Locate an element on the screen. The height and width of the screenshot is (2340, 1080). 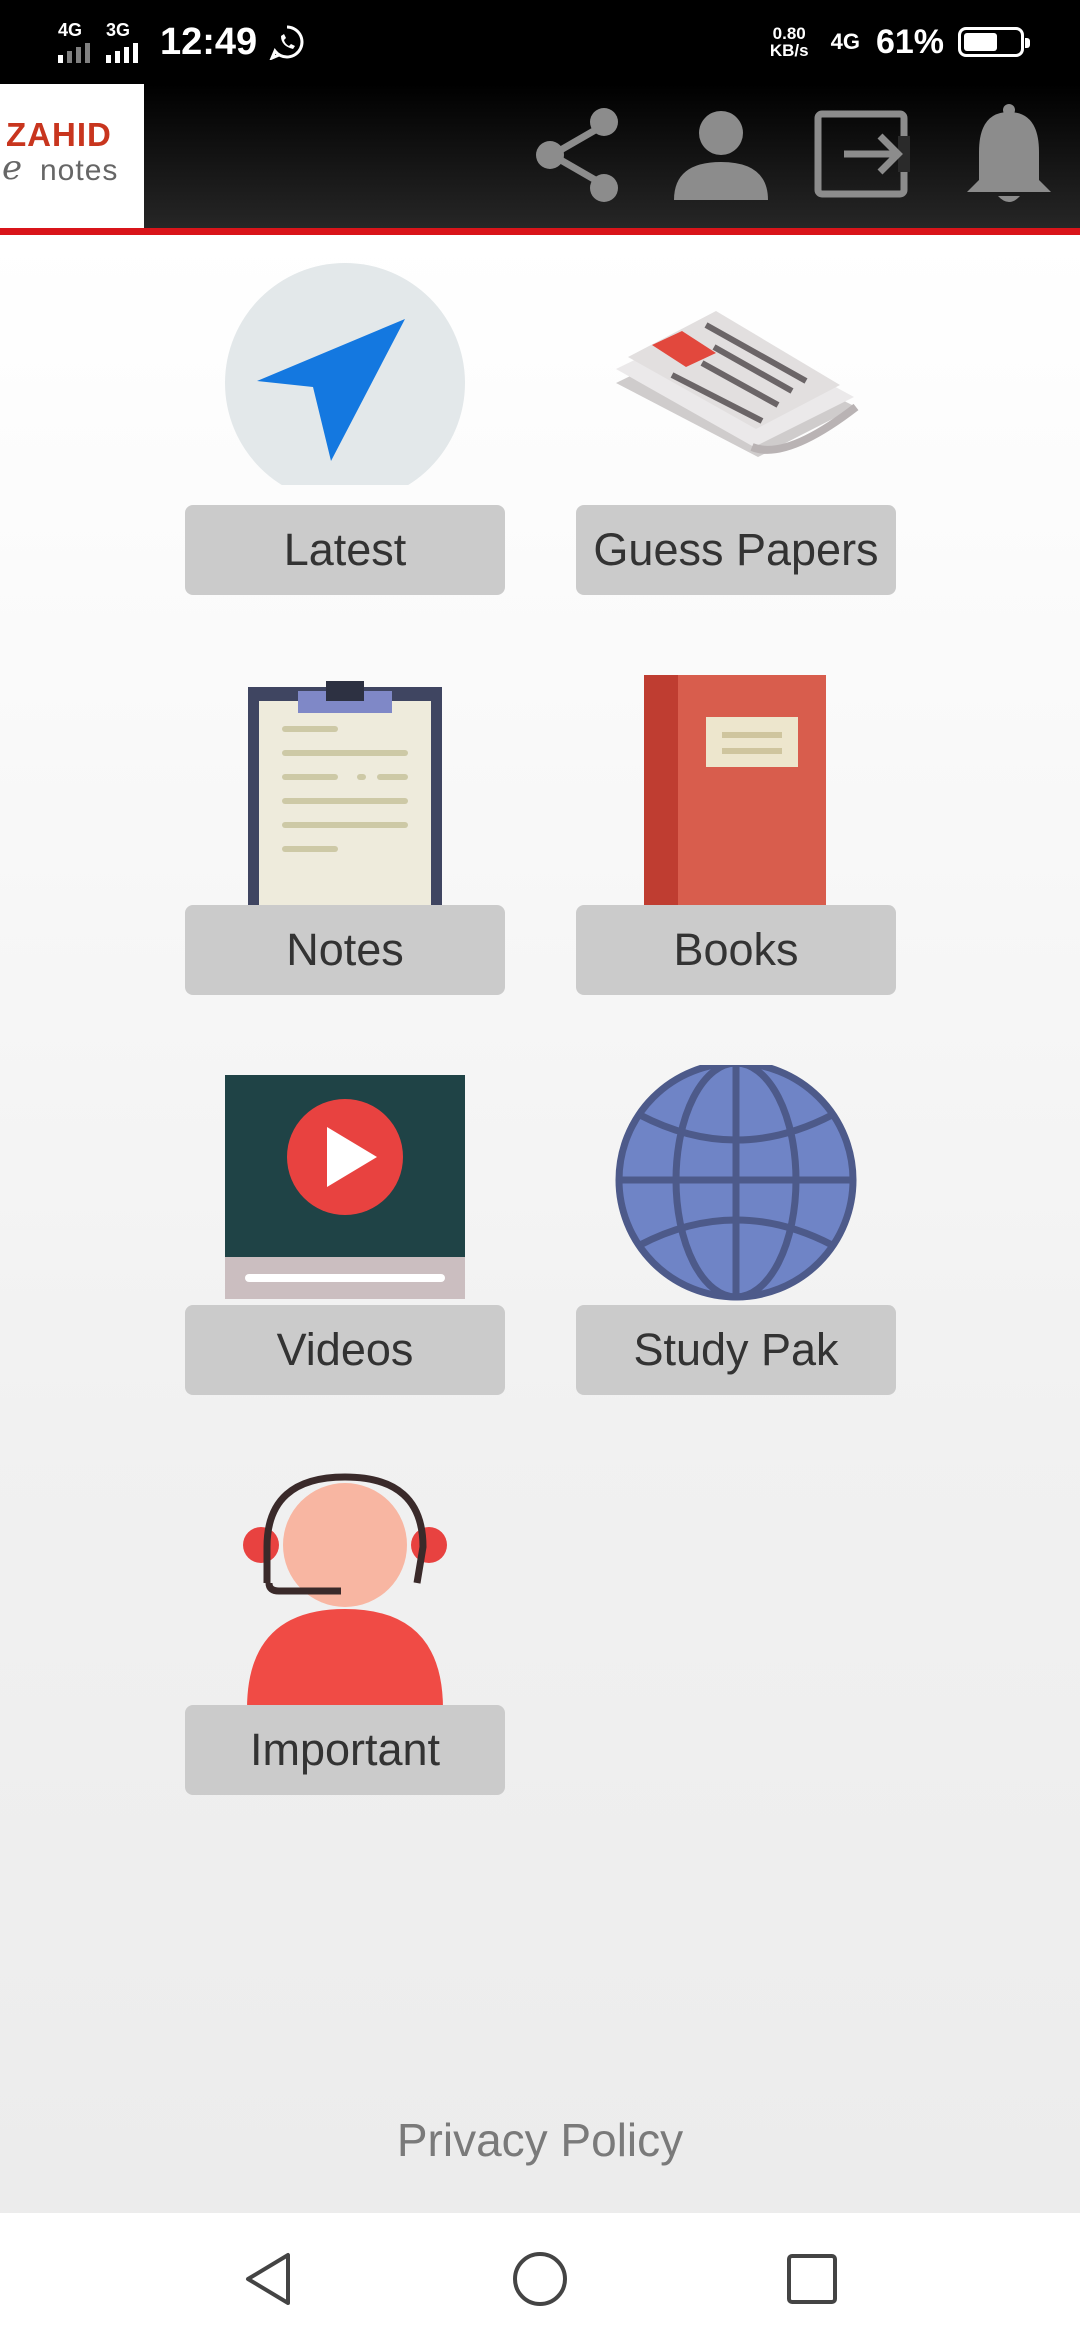
guess-papers-button: Guess Papers is located at coordinates (736, 550).